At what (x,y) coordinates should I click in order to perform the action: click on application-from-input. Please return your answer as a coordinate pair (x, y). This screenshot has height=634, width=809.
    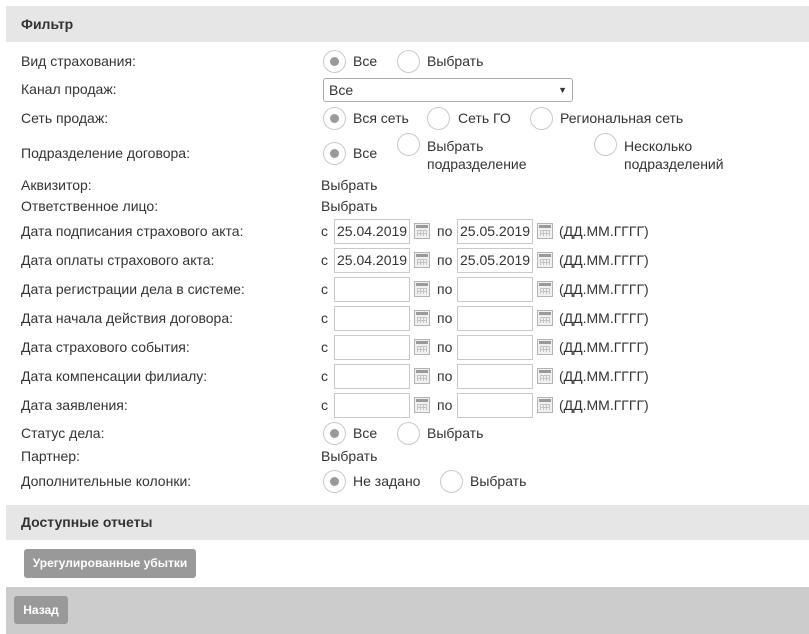
    Looking at the image, I should click on (372, 405).